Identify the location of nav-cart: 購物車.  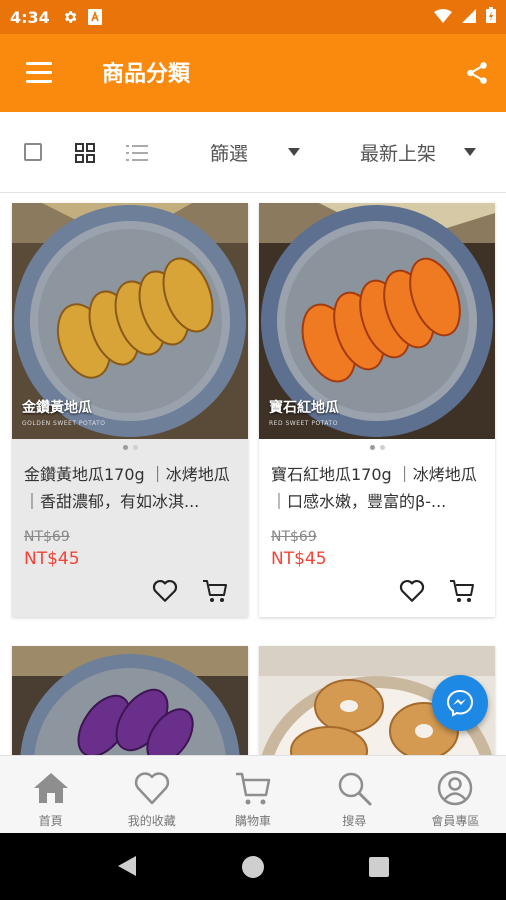
(252, 795).